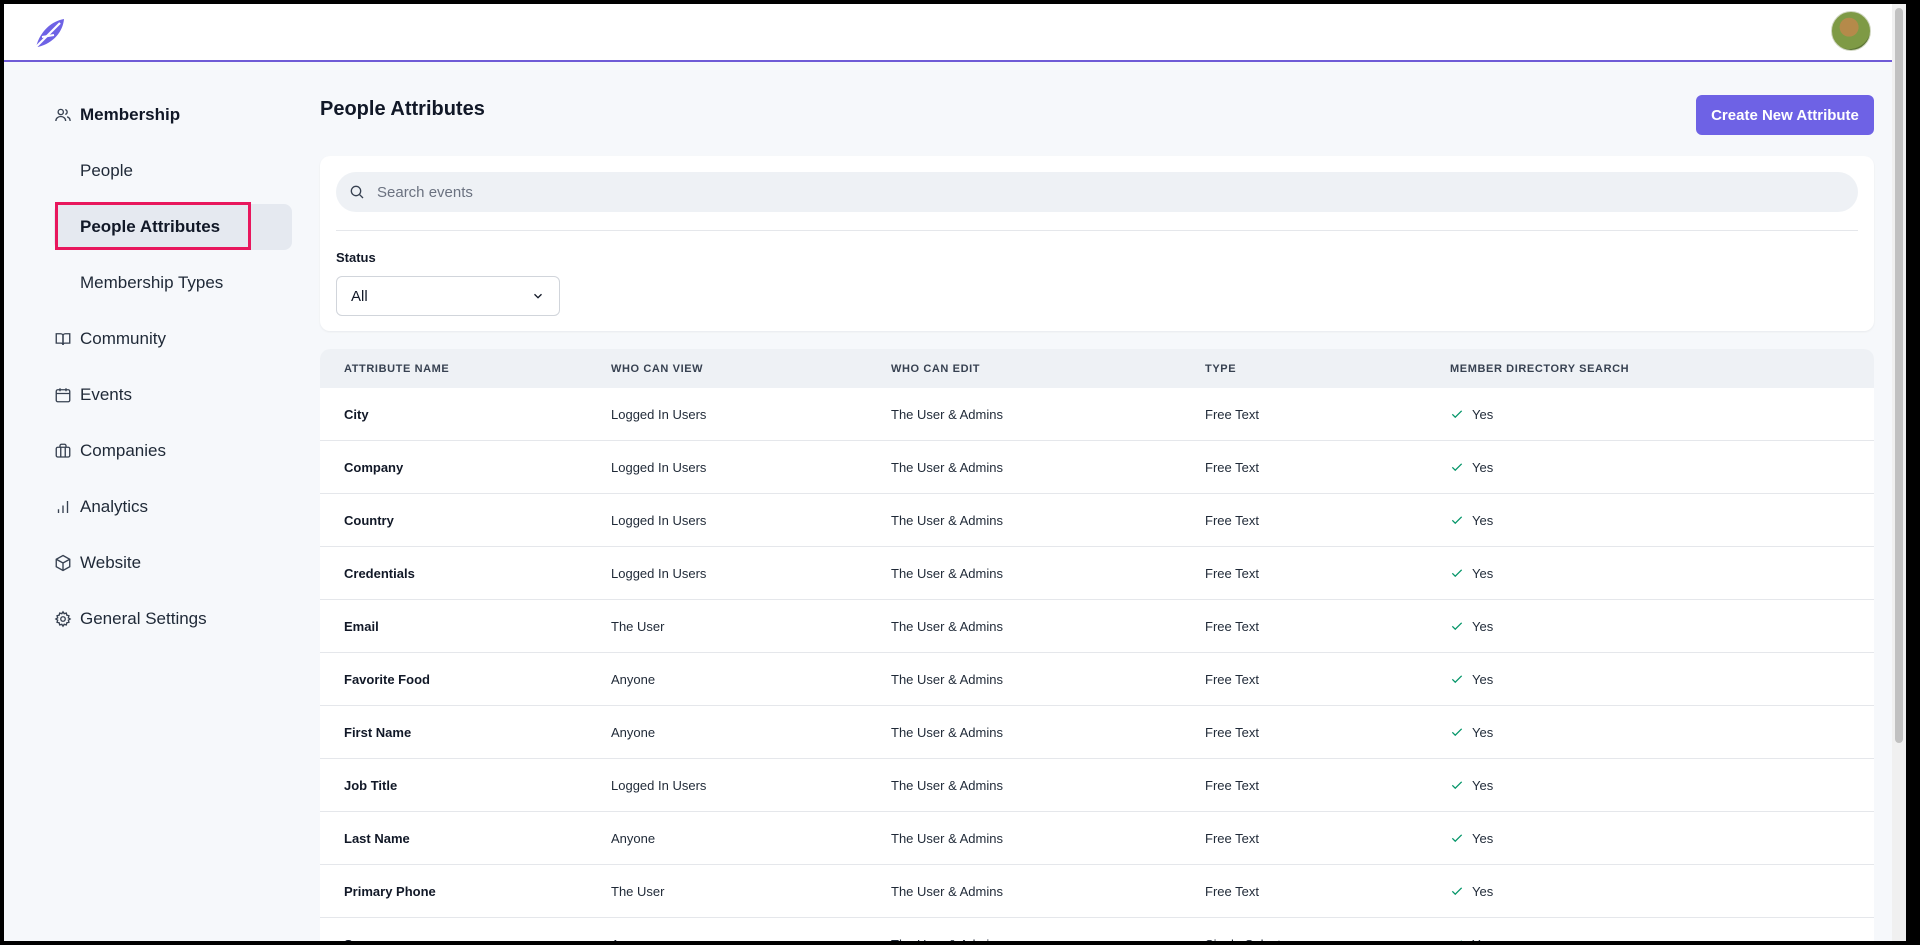  What do you see at coordinates (63, 563) in the screenshot?
I see `cube-icon` at bounding box center [63, 563].